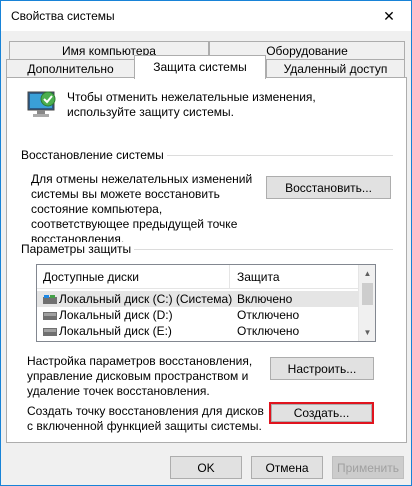  What do you see at coordinates (307, 51) in the screenshot?
I see `tab-label: Оборудование` at bounding box center [307, 51].